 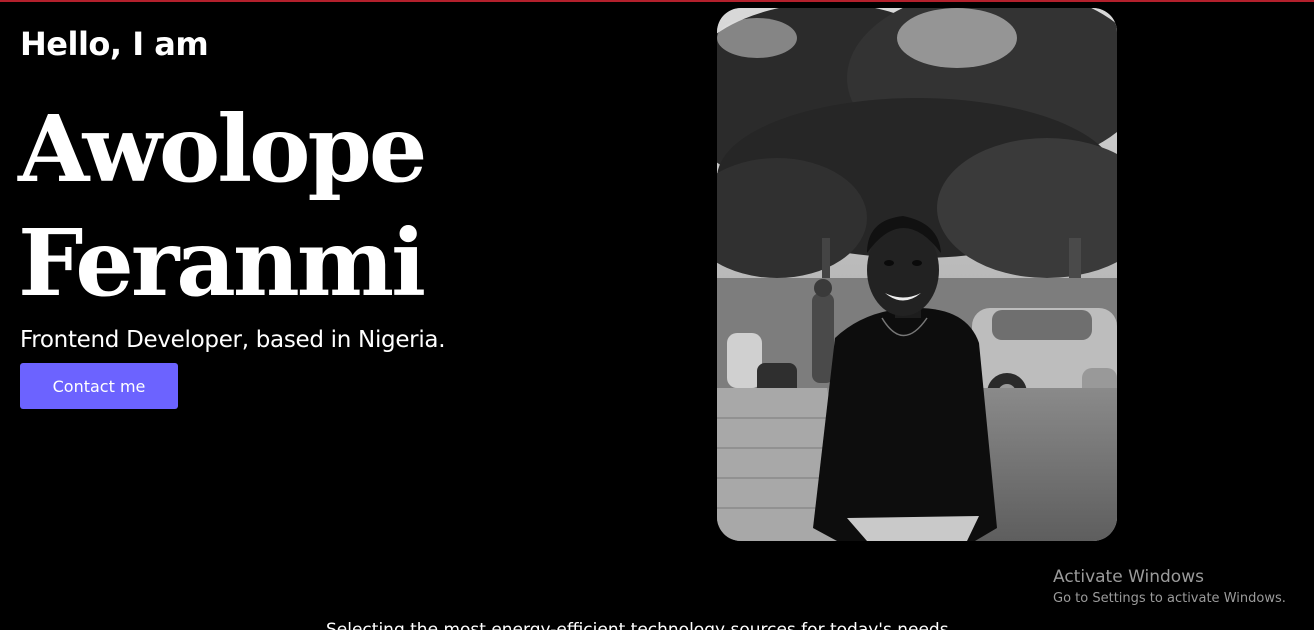 What do you see at coordinates (1128, 577) in the screenshot?
I see `activate-windows-title: Activate Windows` at bounding box center [1128, 577].